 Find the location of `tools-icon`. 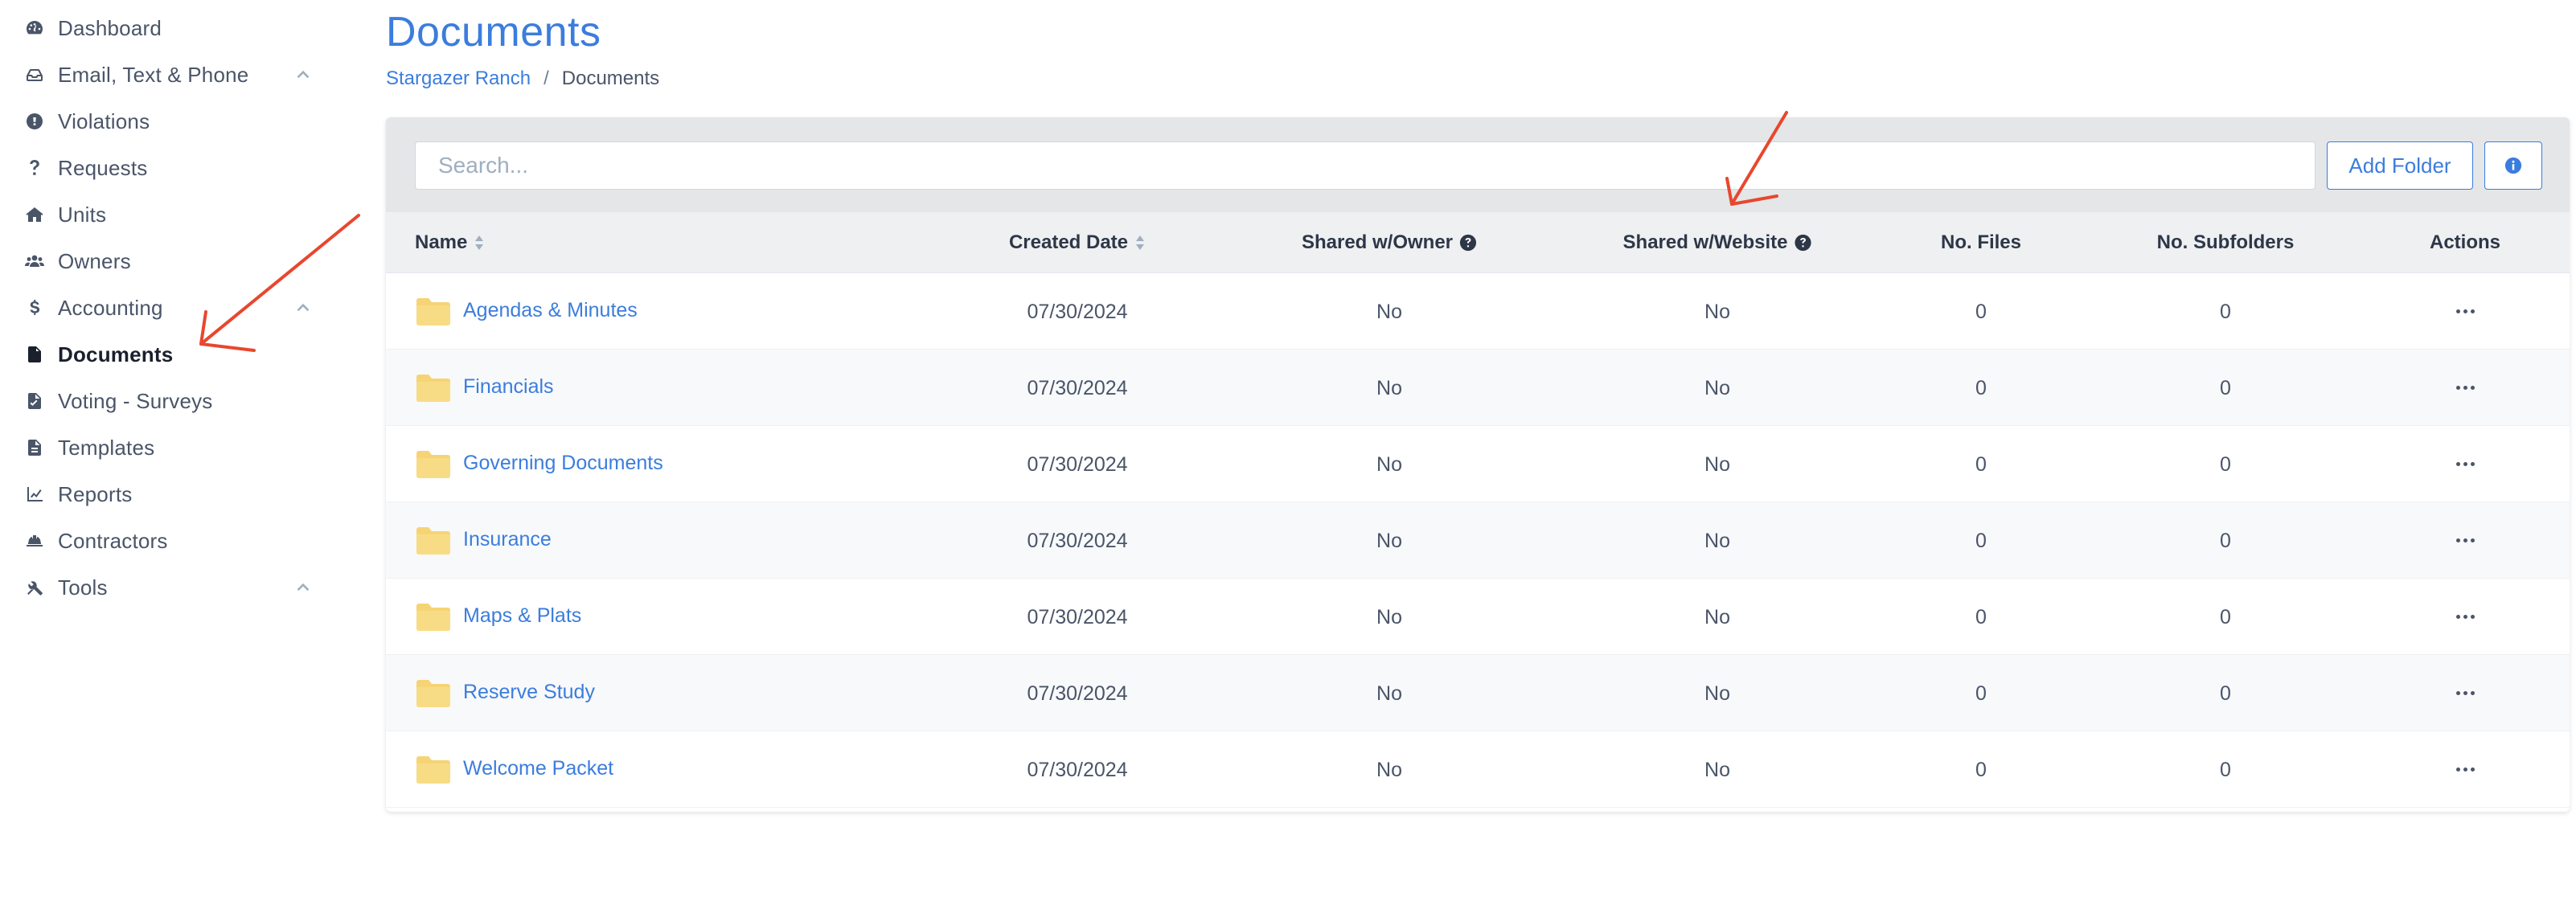

tools-icon is located at coordinates (35, 587).